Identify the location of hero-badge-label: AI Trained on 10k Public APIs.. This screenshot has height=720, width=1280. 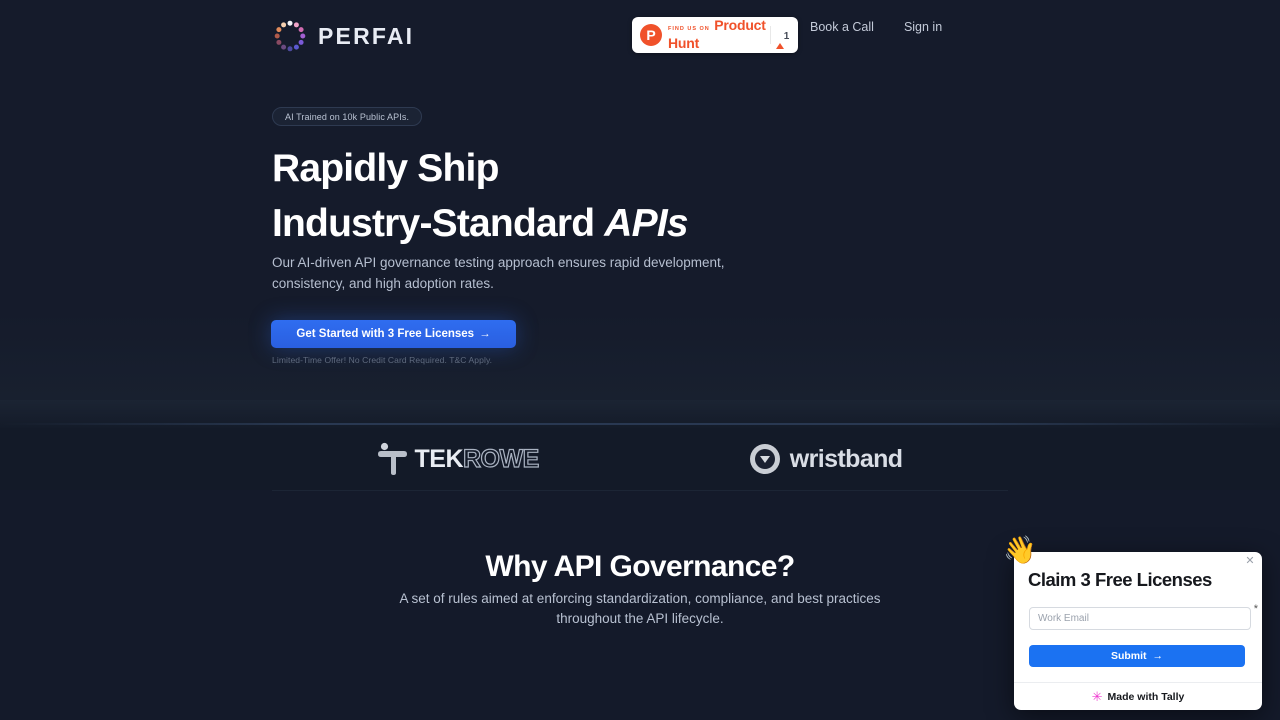
(347, 116).